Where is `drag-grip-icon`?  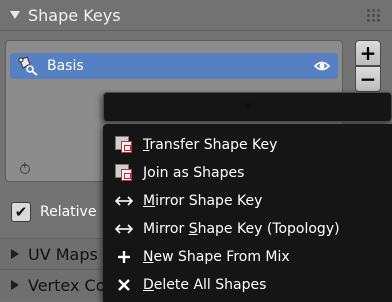 drag-grip-icon is located at coordinates (373, 15).